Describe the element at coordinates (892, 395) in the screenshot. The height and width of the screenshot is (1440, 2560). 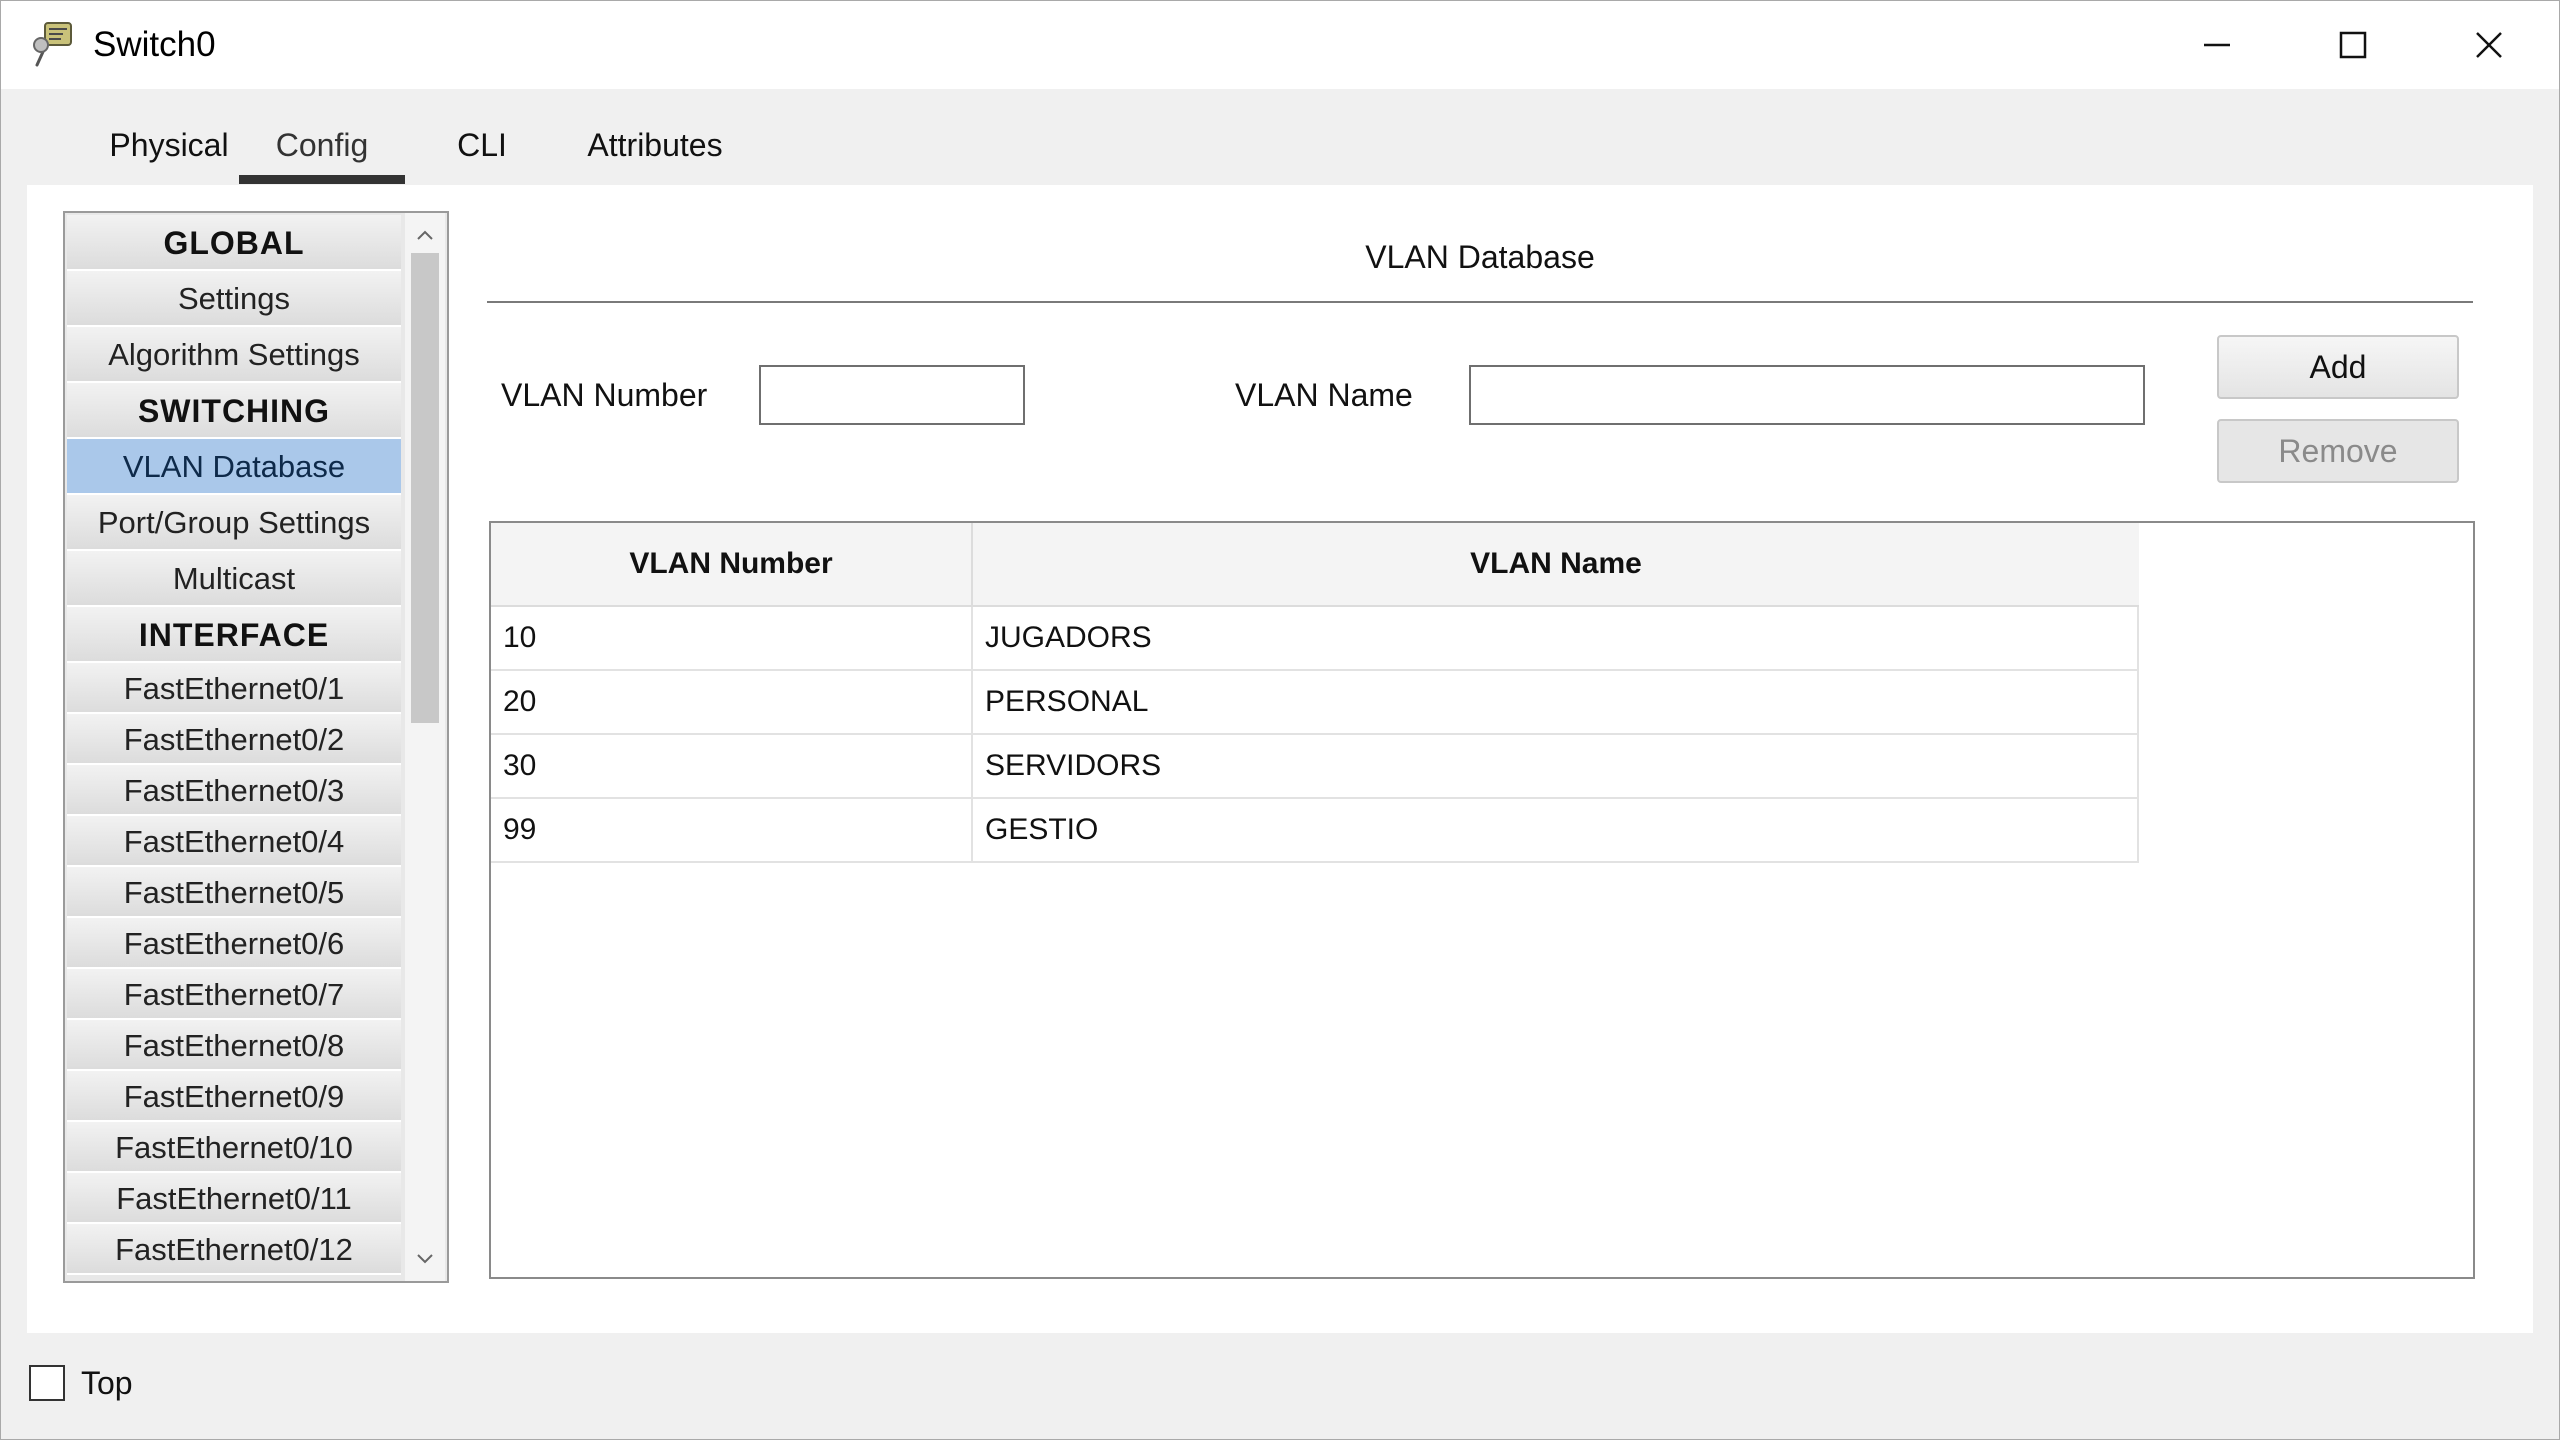
I see `vlan-number-input` at that location.